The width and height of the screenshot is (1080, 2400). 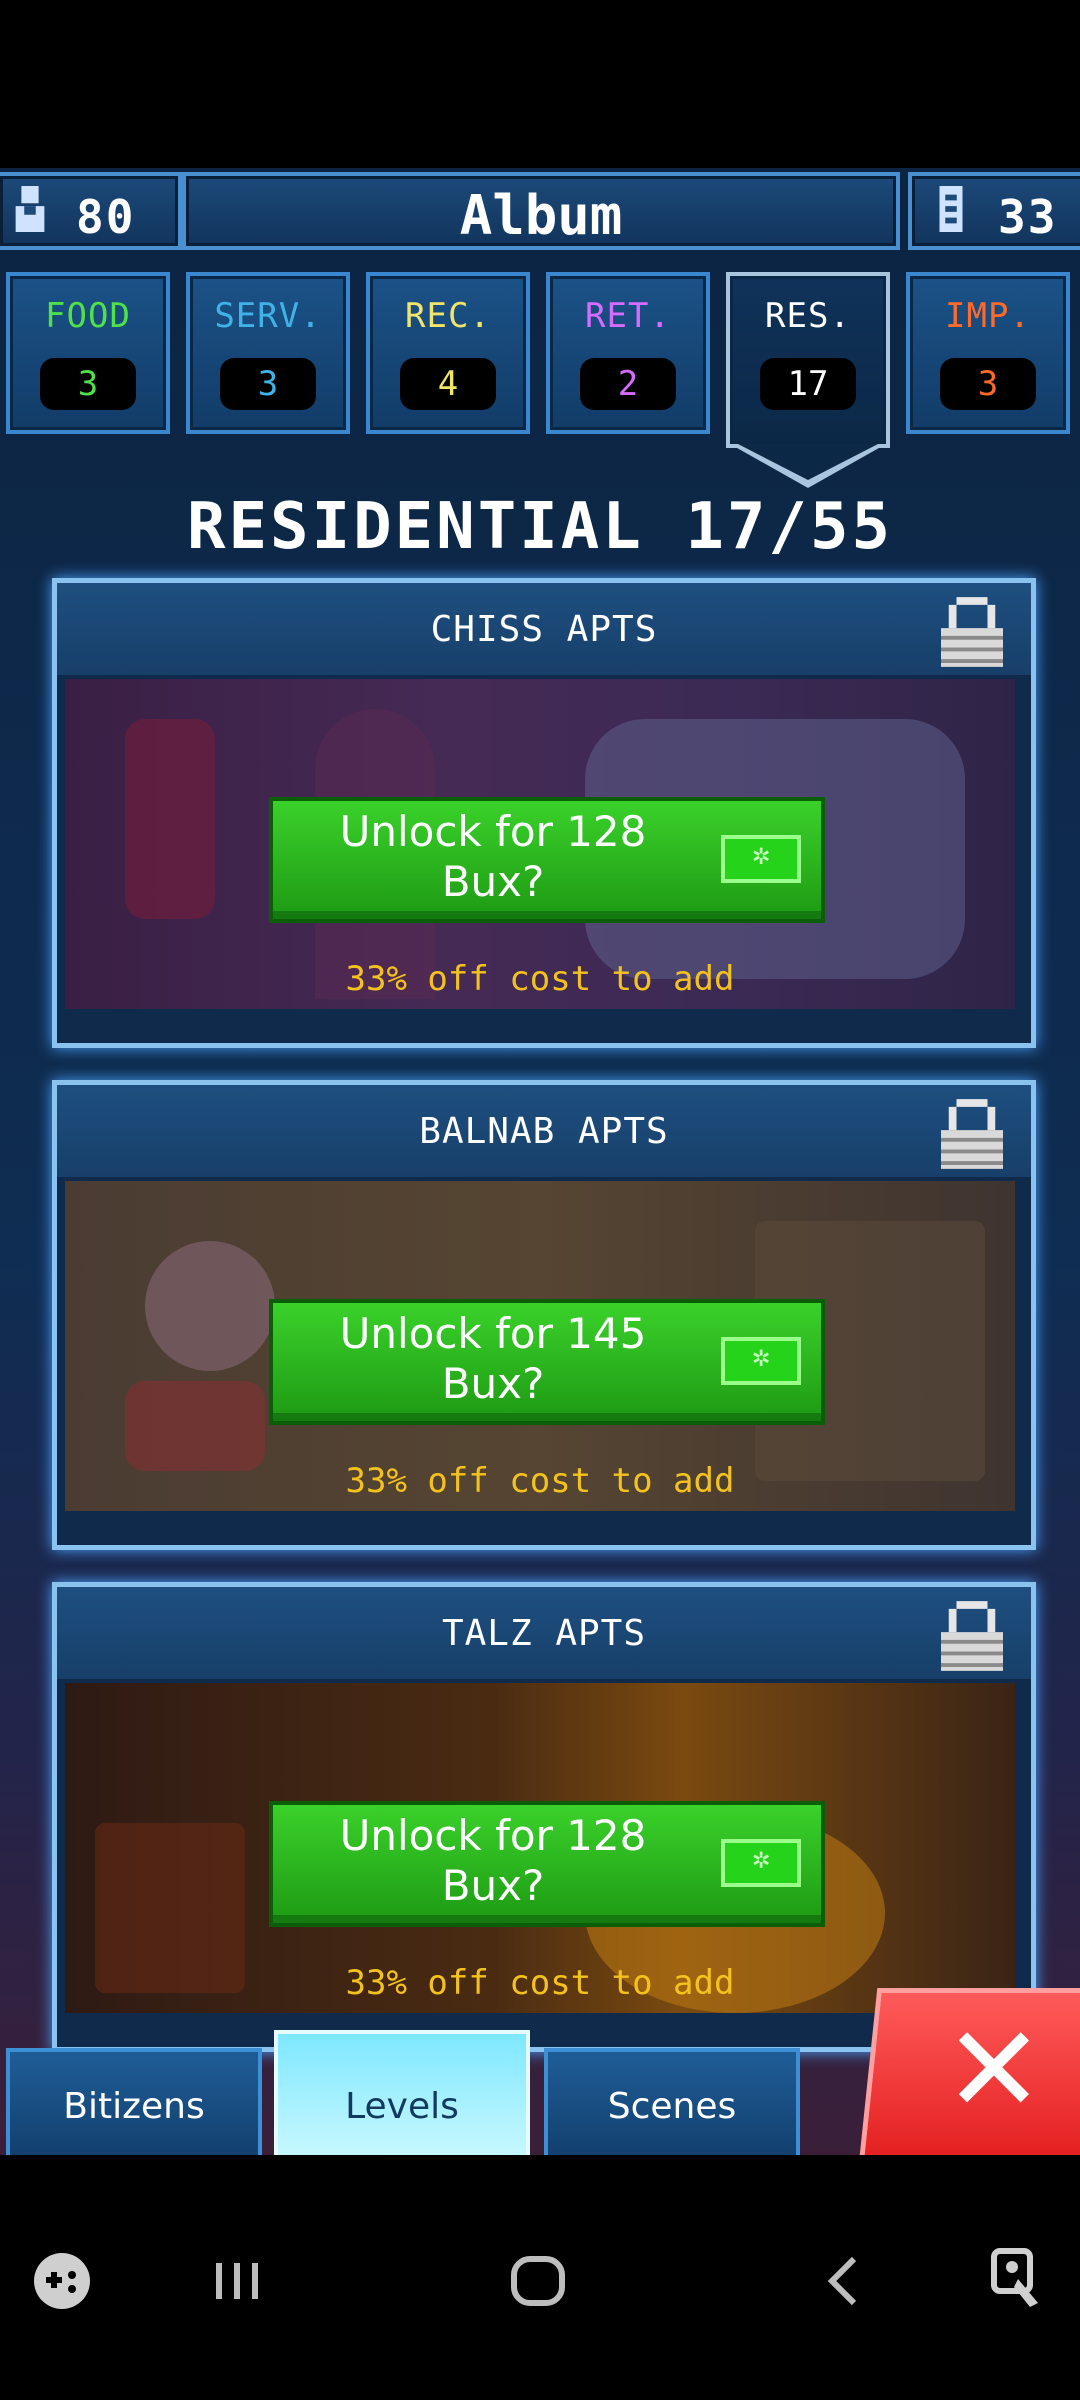 I want to click on tab-service: SERV. 3, so click(x=268, y=353).